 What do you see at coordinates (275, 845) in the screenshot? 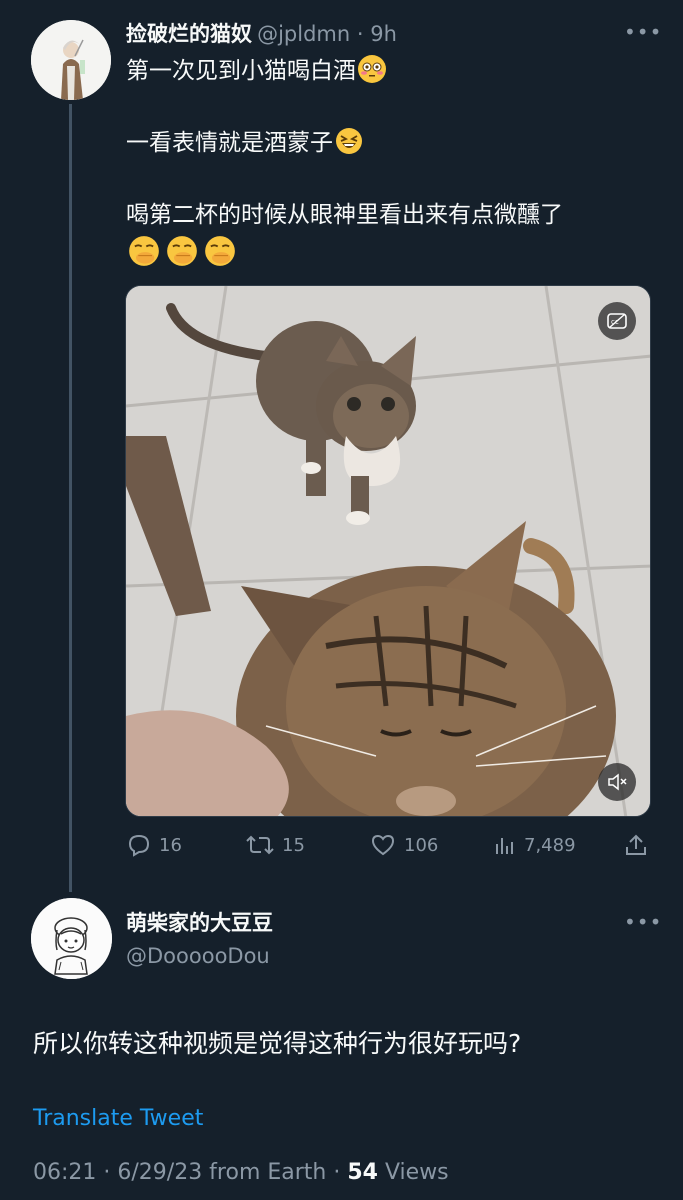
I see `retweet-button: 15` at bounding box center [275, 845].